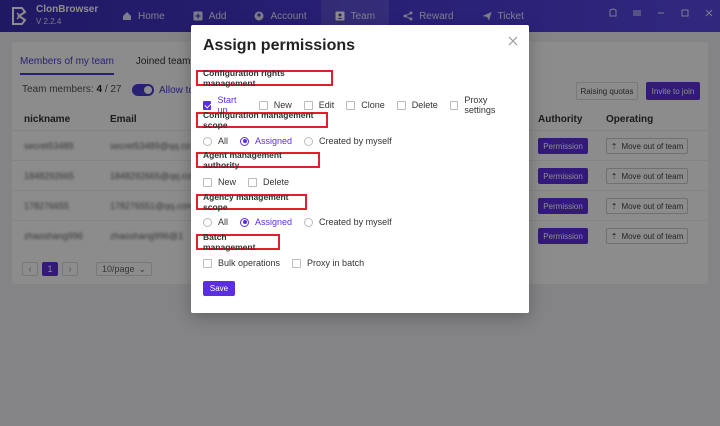  I want to click on agent-authority-options: New Delete, so click(252, 182).